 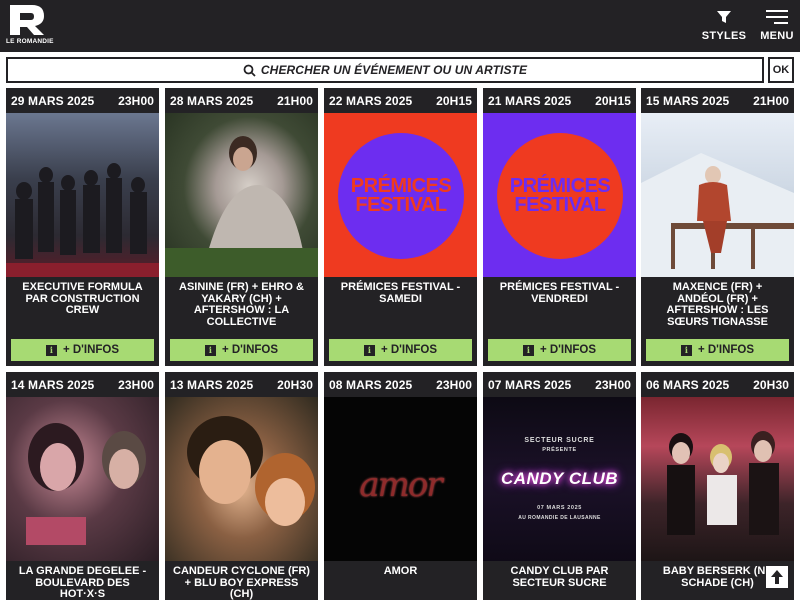 What do you see at coordinates (724, 17) in the screenshot?
I see `filter-icon` at bounding box center [724, 17].